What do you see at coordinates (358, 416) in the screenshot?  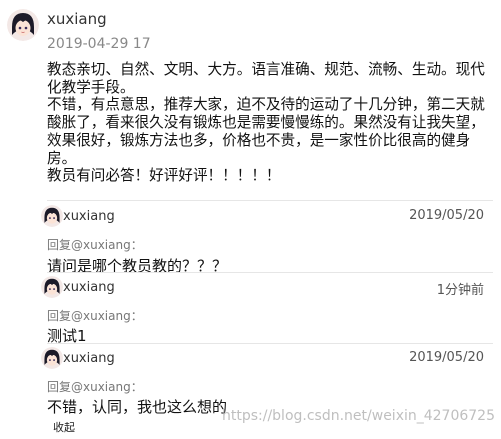 I see `watermark: https://blog.csdn.net/weixin_42706725` at bounding box center [358, 416].